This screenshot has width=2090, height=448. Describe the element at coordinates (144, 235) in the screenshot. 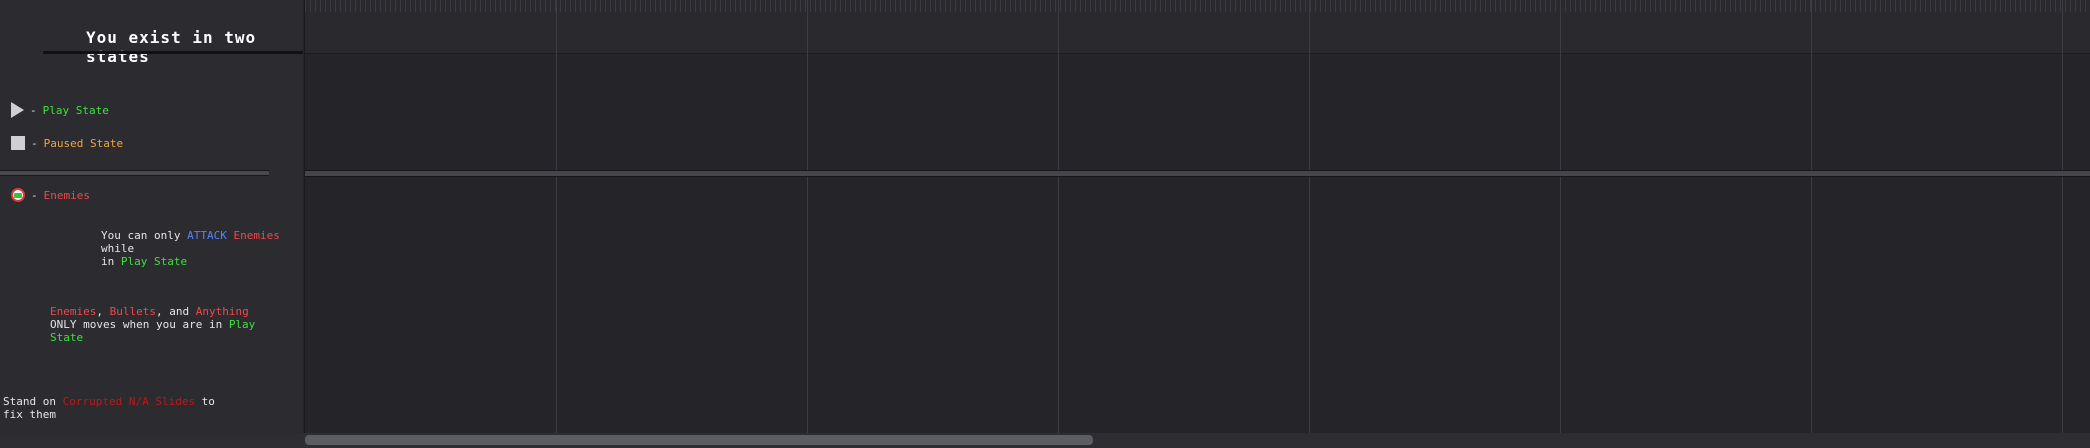

I see `tip-text: You can only` at that location.